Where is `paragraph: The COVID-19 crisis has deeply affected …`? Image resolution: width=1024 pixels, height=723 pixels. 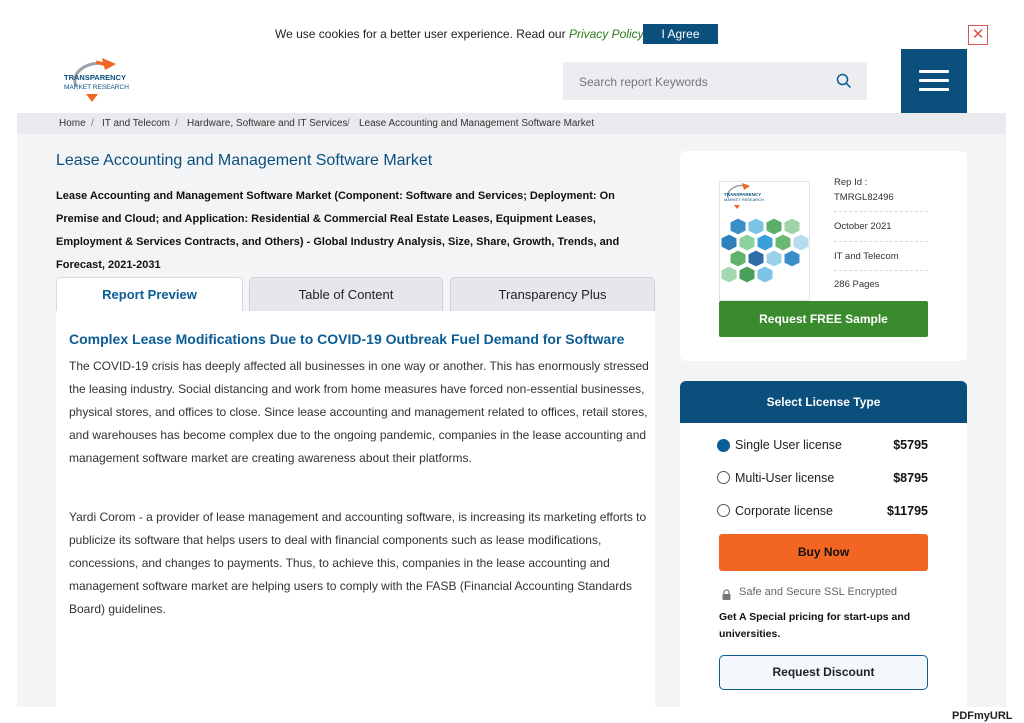 paragraph: The COVID-19 crisis has deeply affected … is located at coordinates (359, 412).